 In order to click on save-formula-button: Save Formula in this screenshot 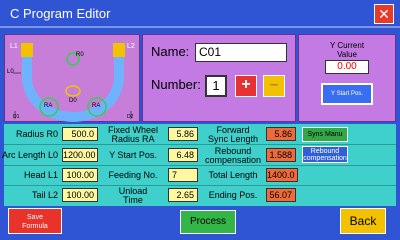, I will do `click(35, 221)`.